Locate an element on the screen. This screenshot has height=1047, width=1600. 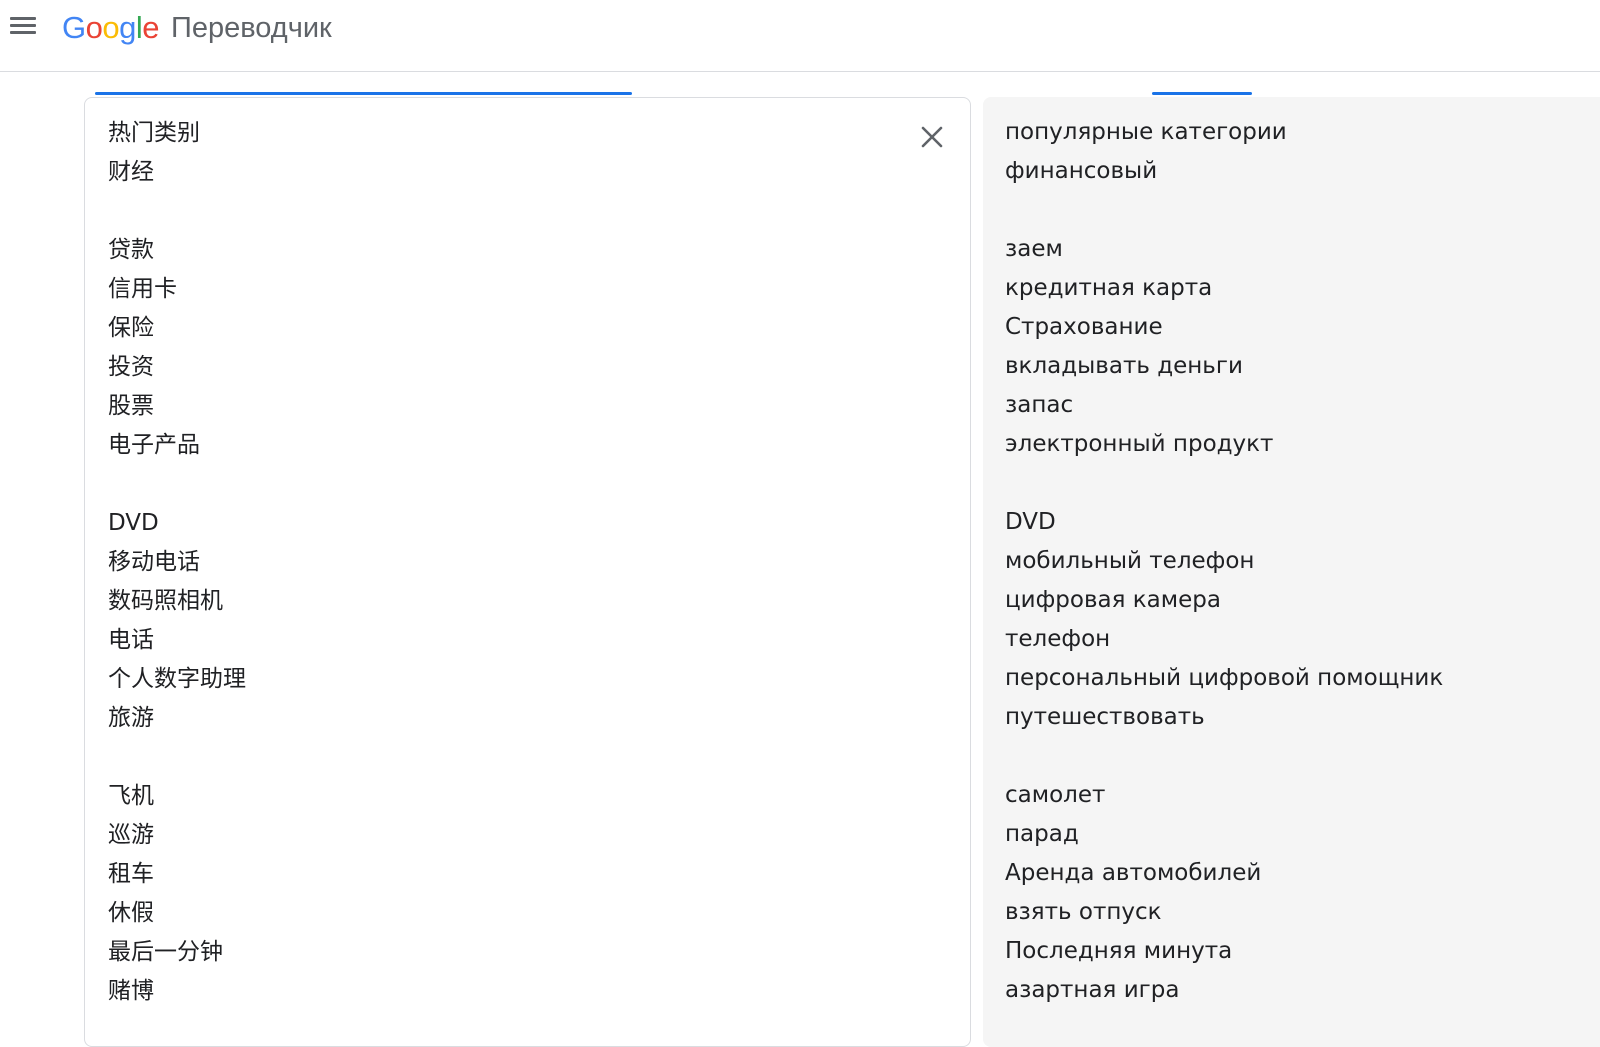
target-line: заем is located at coordinates (1034, 249).